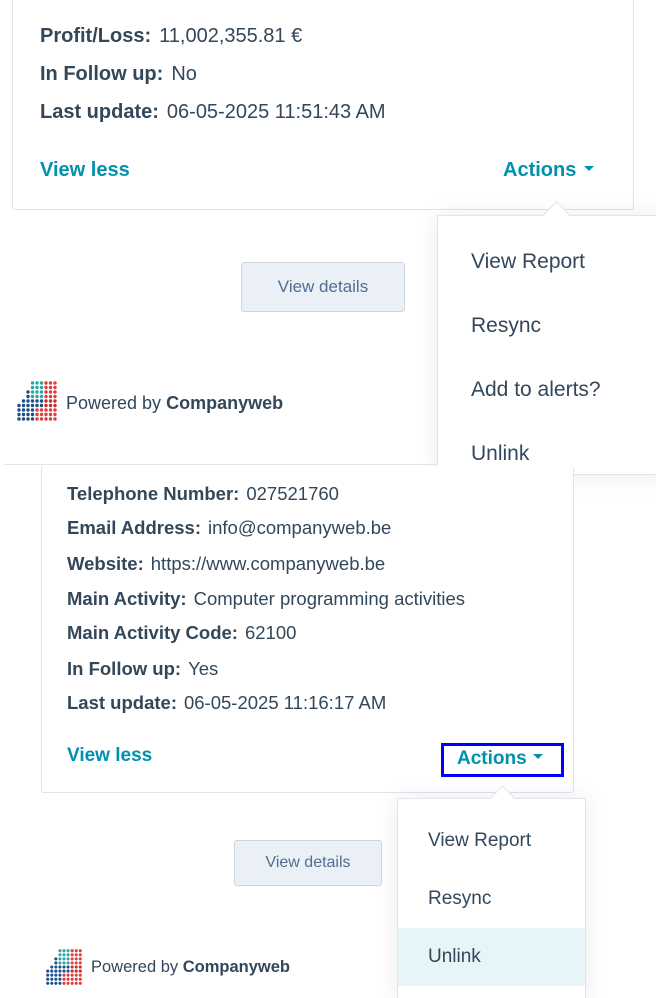  I want to click on profit-loss-field: Profit/Loss: 11,002,355.81 €, so click(171, 36).